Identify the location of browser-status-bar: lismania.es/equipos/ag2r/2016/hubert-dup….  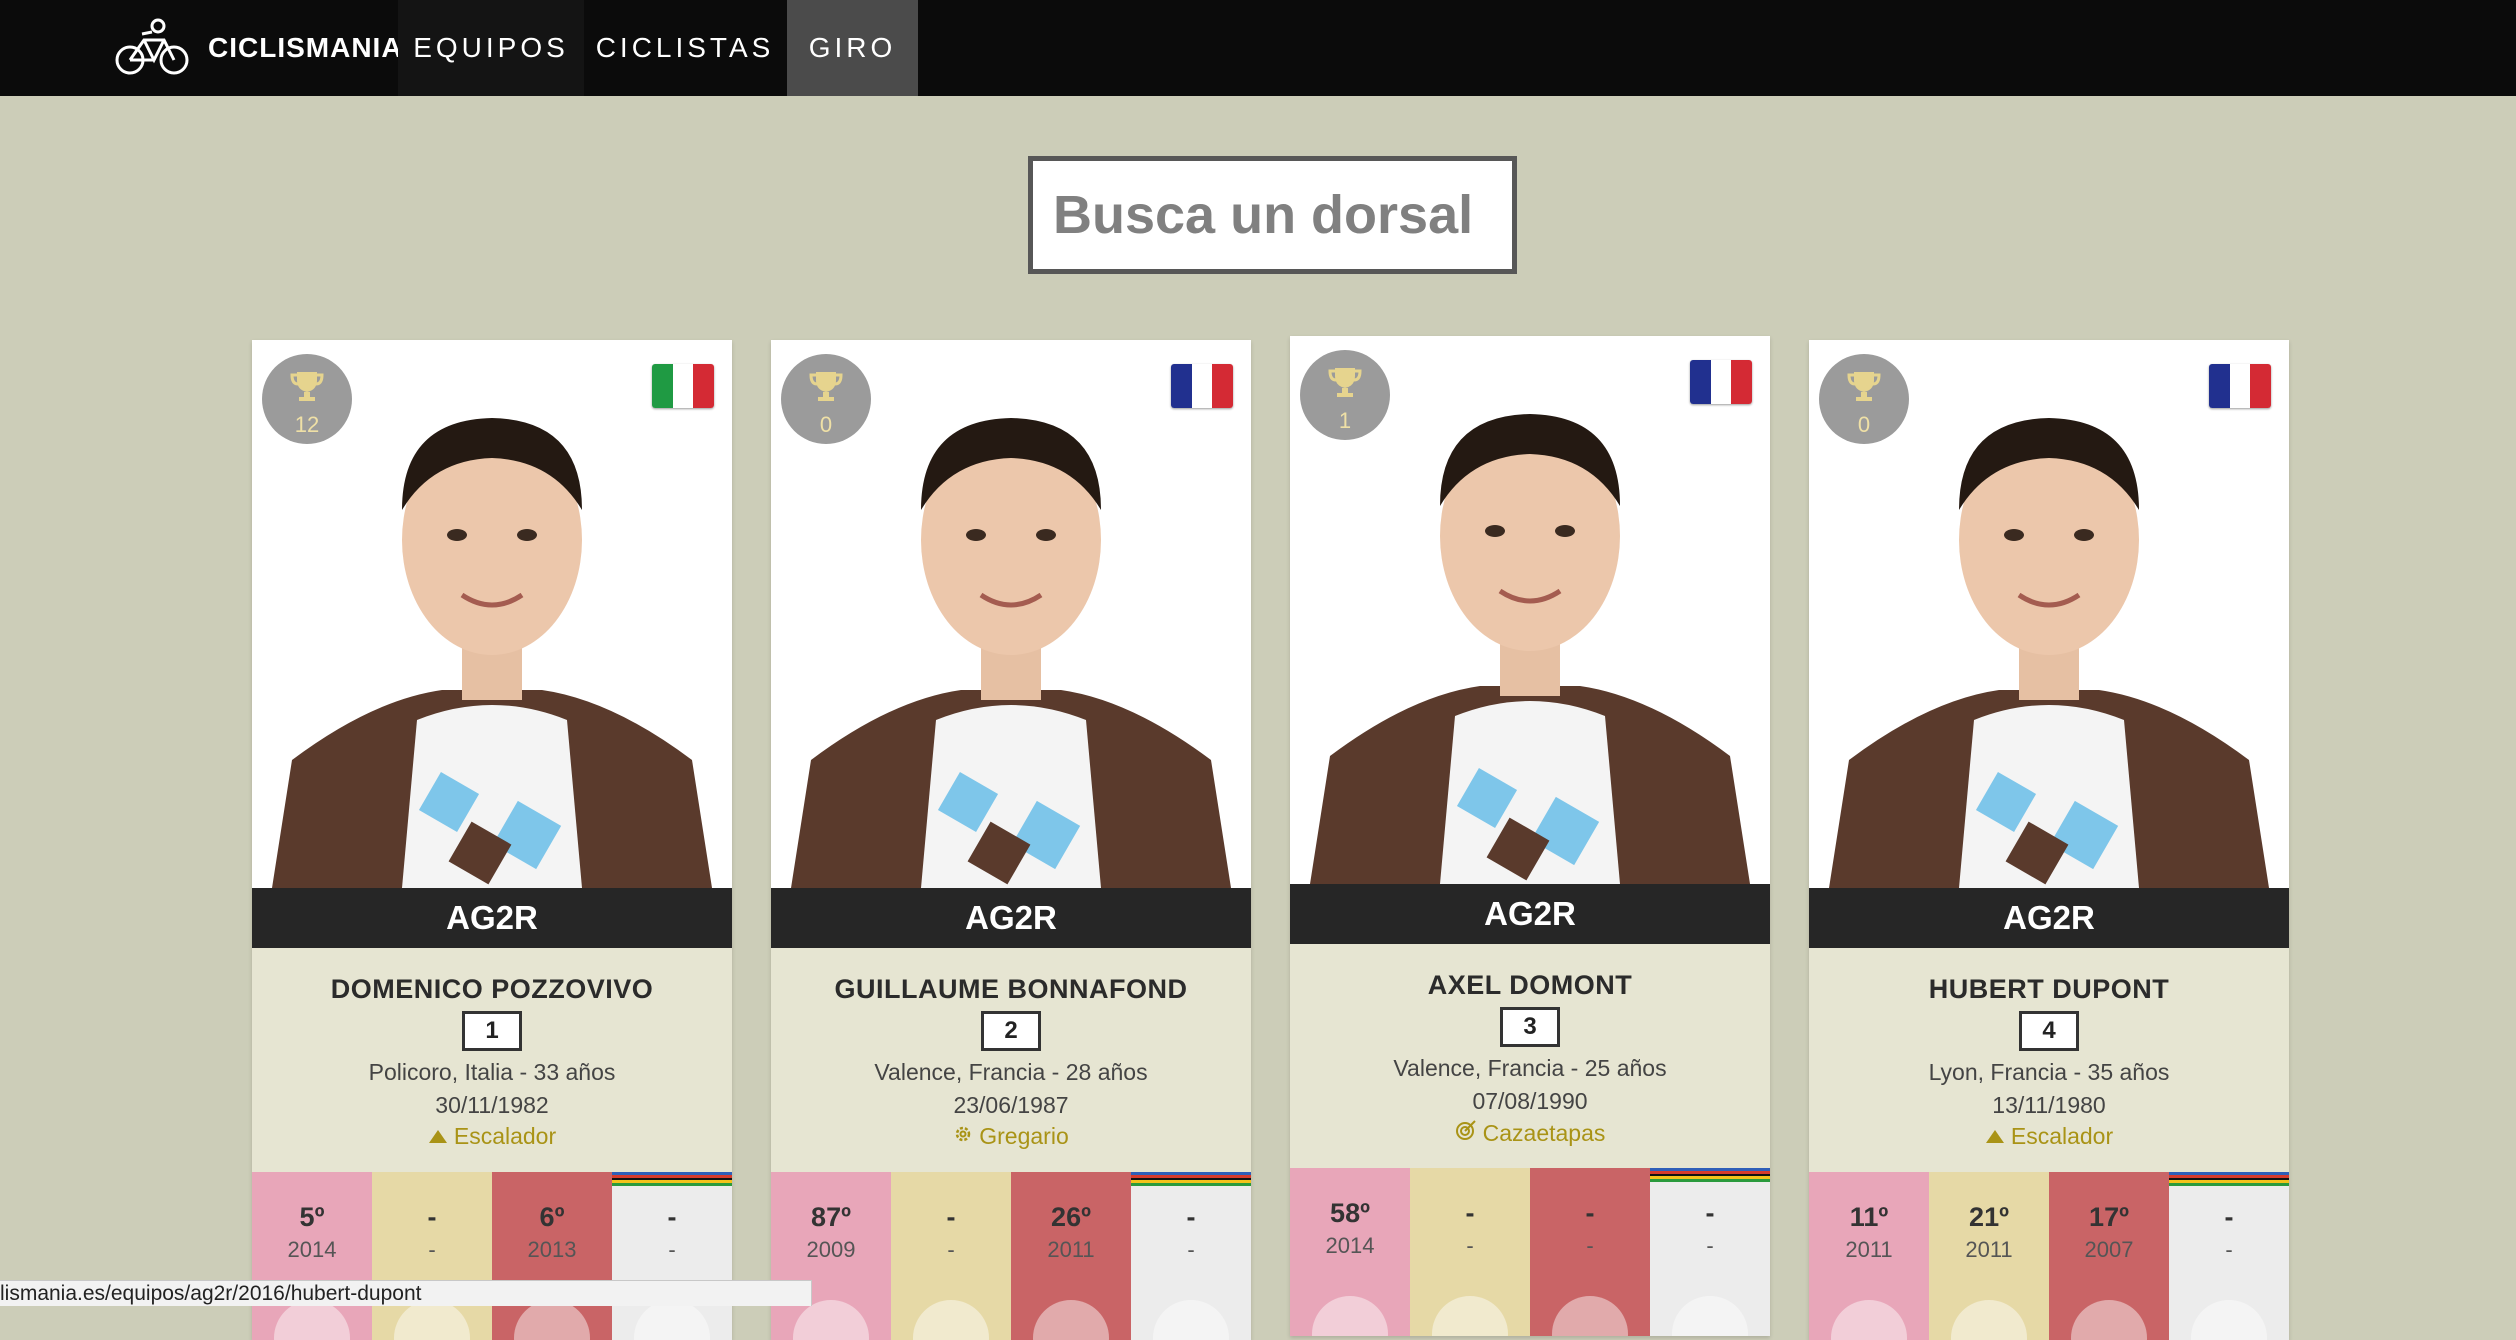
(406, 1293).